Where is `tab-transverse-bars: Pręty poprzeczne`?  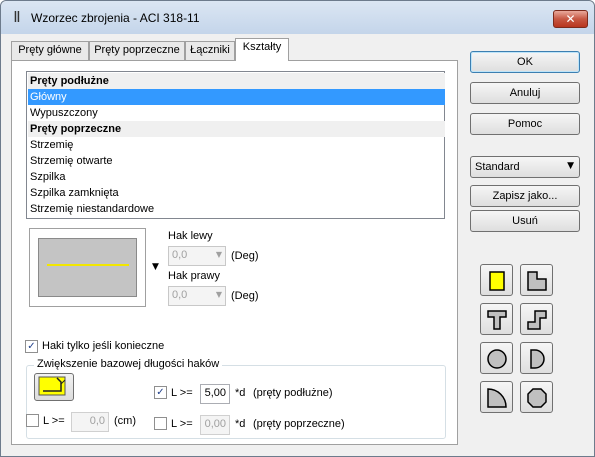
tab-transverse-bars: Pręty poprzeczne is located at coordinates (137, 50).